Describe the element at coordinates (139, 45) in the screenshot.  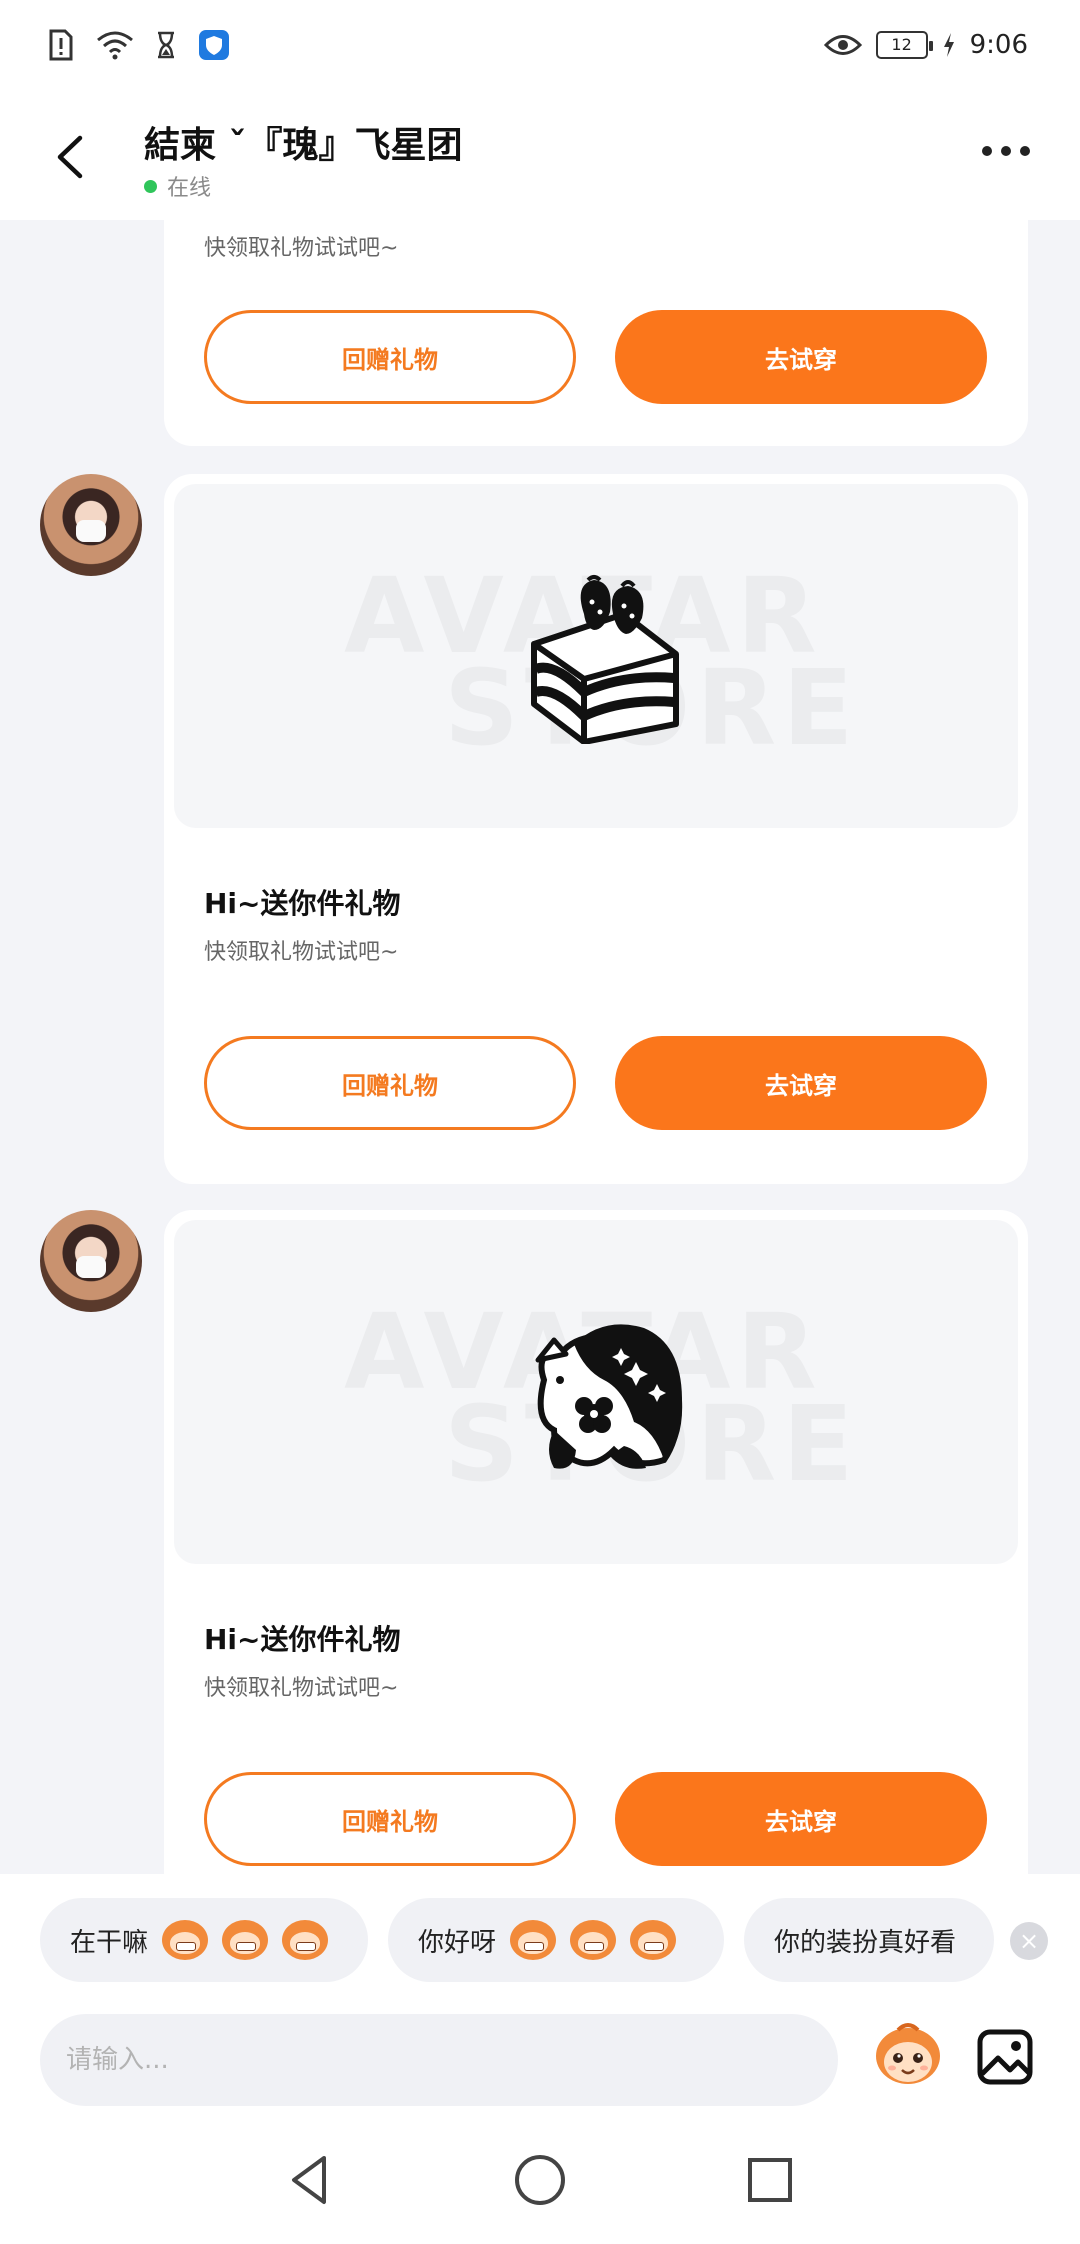
I see `status-left-icons` at that location.